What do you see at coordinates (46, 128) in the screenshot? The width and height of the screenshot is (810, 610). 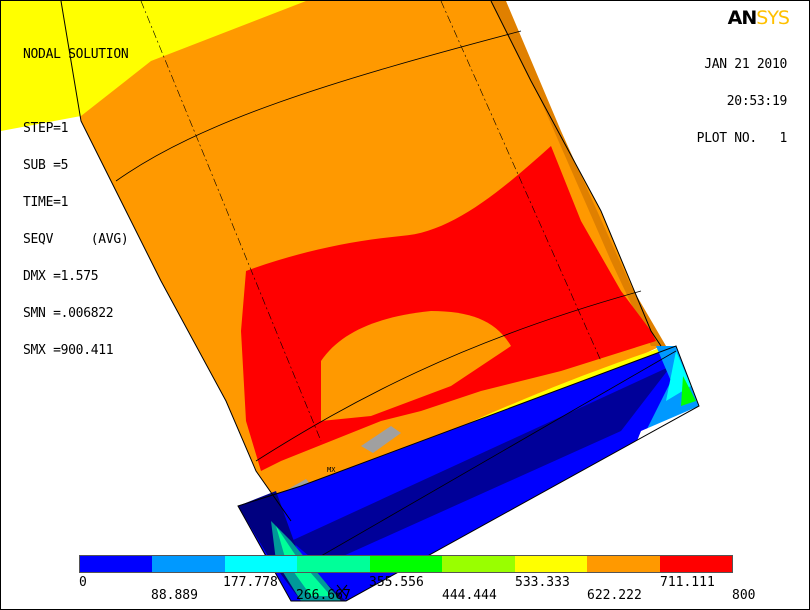 I see `info-line: STEP=1` at bounding box center [46, 128].